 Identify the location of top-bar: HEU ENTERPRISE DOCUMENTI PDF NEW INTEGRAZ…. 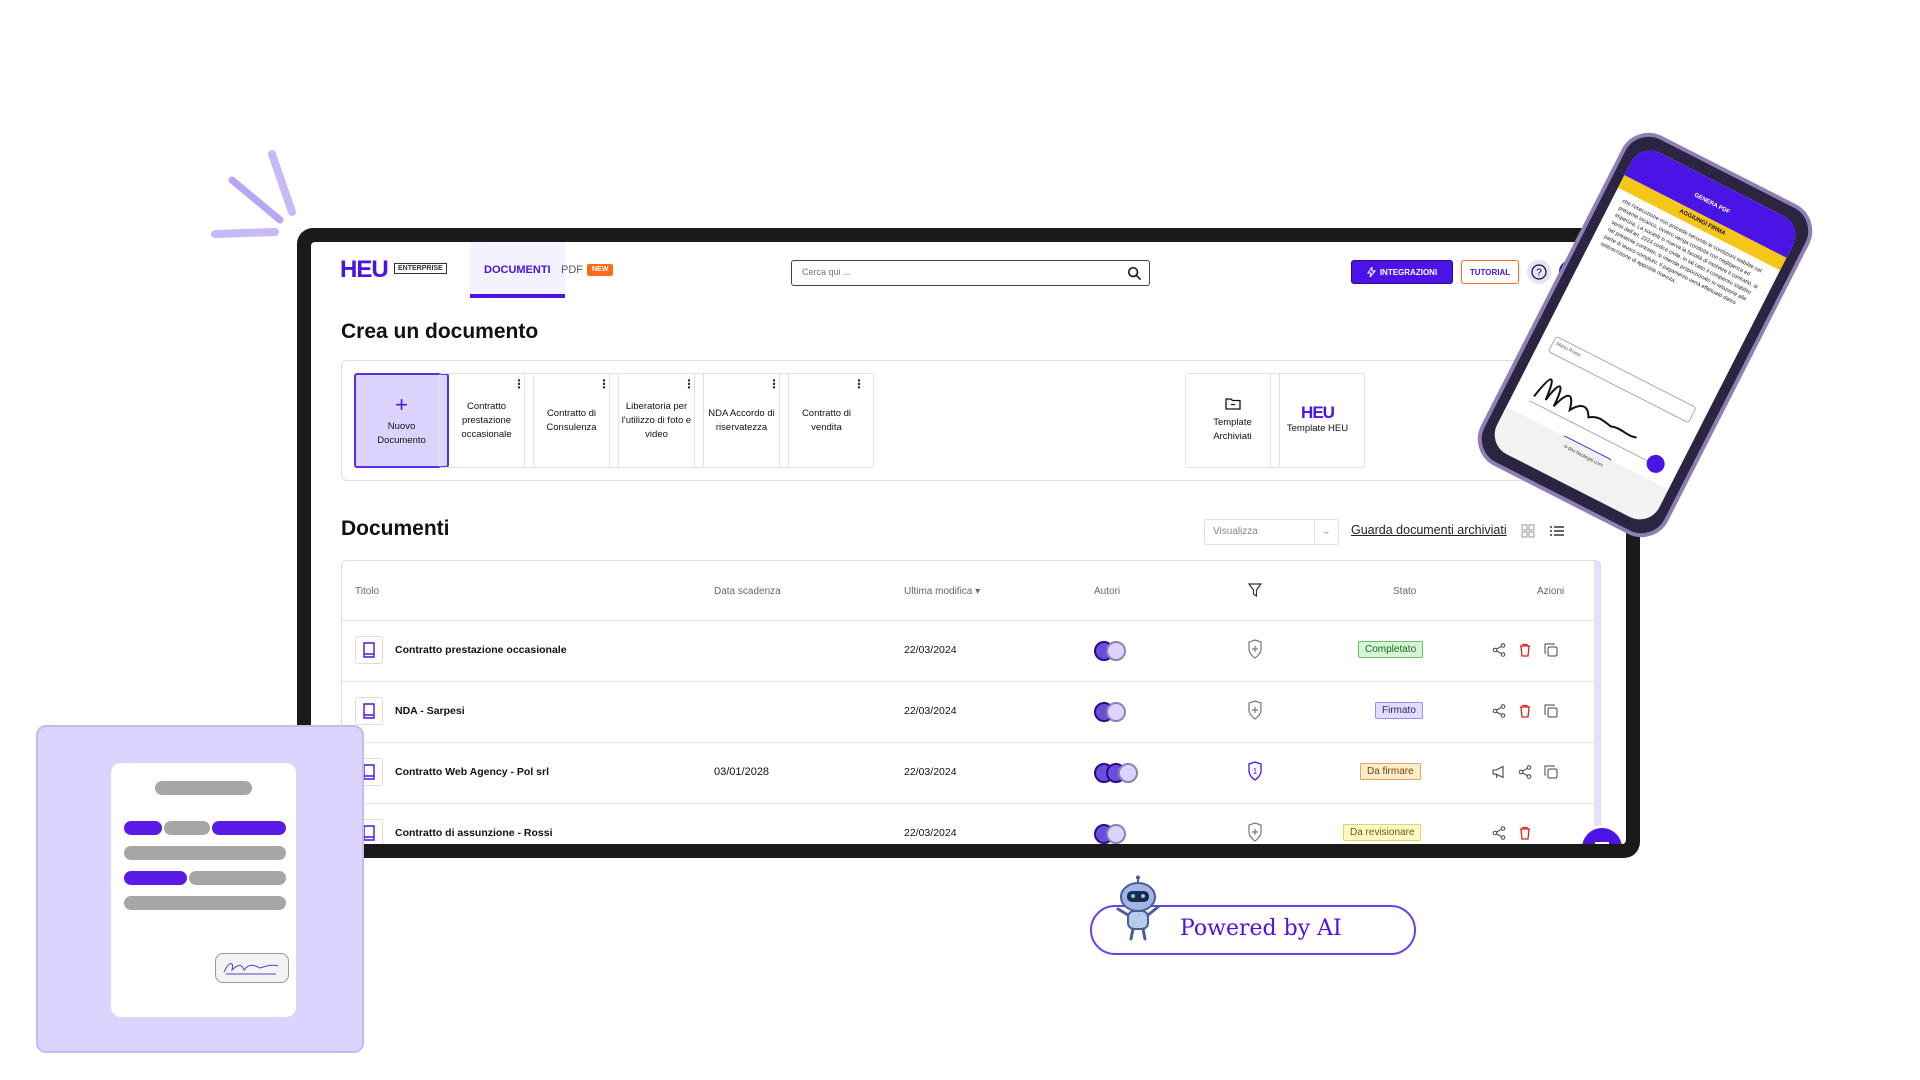
(968, 270).